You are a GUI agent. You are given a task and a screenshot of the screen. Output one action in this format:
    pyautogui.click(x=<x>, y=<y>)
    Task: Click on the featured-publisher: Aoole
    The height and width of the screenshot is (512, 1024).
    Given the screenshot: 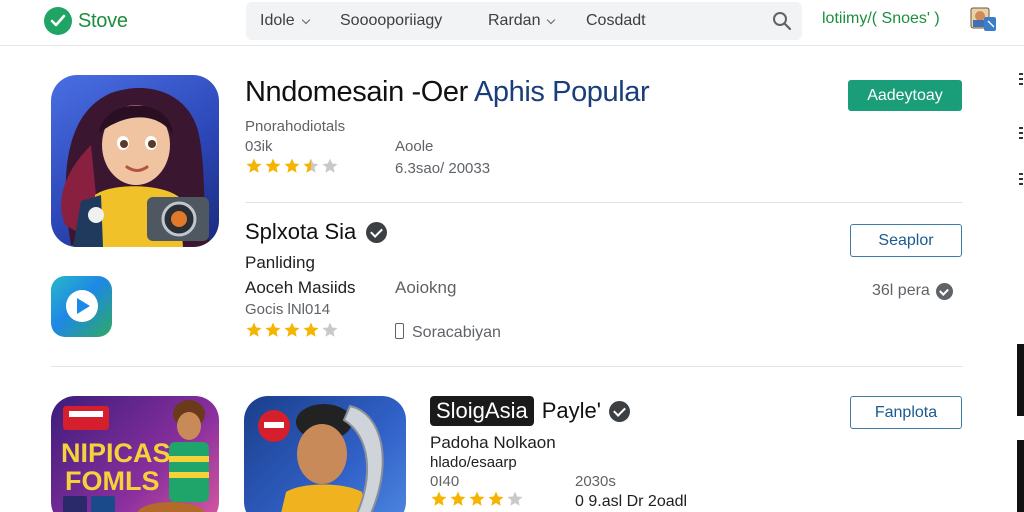 What is the action you would take?
    pyautogui.click(x=414, y=146)
    